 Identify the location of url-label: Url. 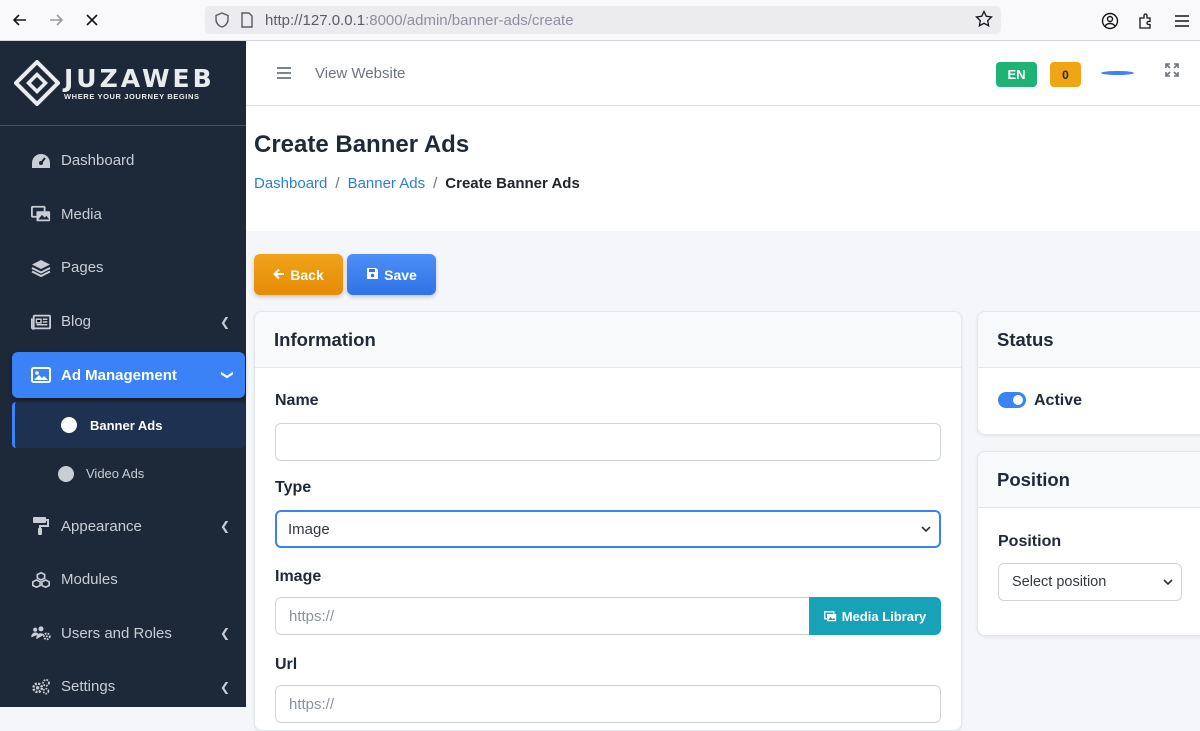
(286, 664).